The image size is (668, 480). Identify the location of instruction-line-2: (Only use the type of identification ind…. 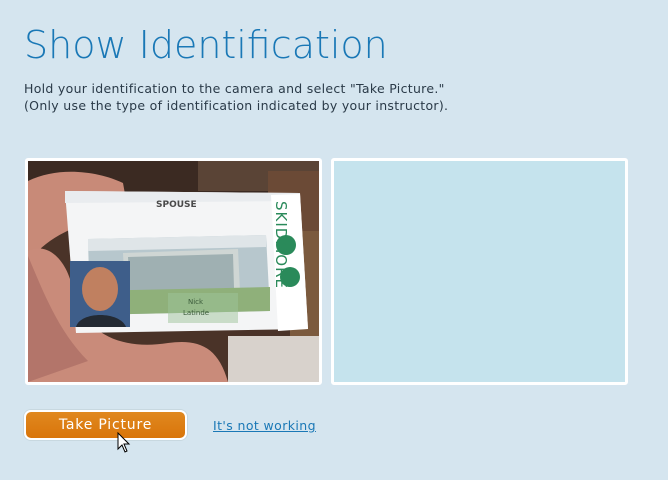
(236, 105).